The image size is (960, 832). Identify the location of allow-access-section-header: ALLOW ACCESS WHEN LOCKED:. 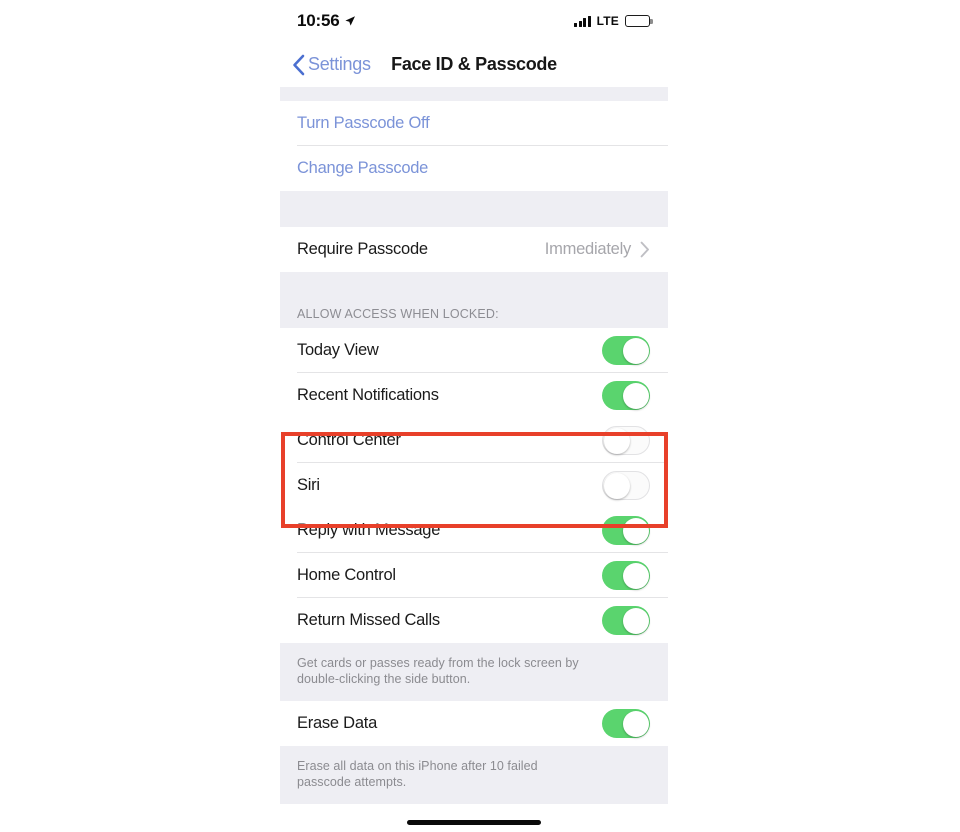
(474, 300).